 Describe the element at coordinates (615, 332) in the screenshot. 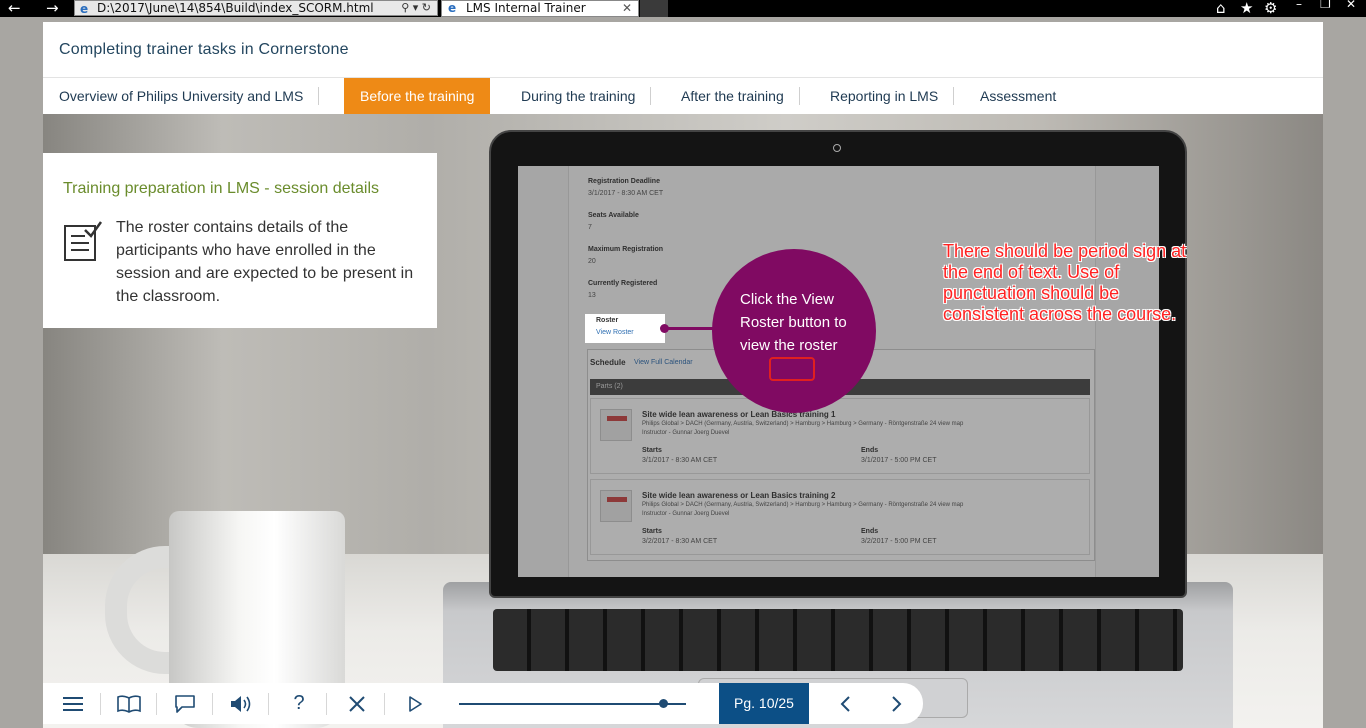

I see `view-roster-link: View Roster` at that location.